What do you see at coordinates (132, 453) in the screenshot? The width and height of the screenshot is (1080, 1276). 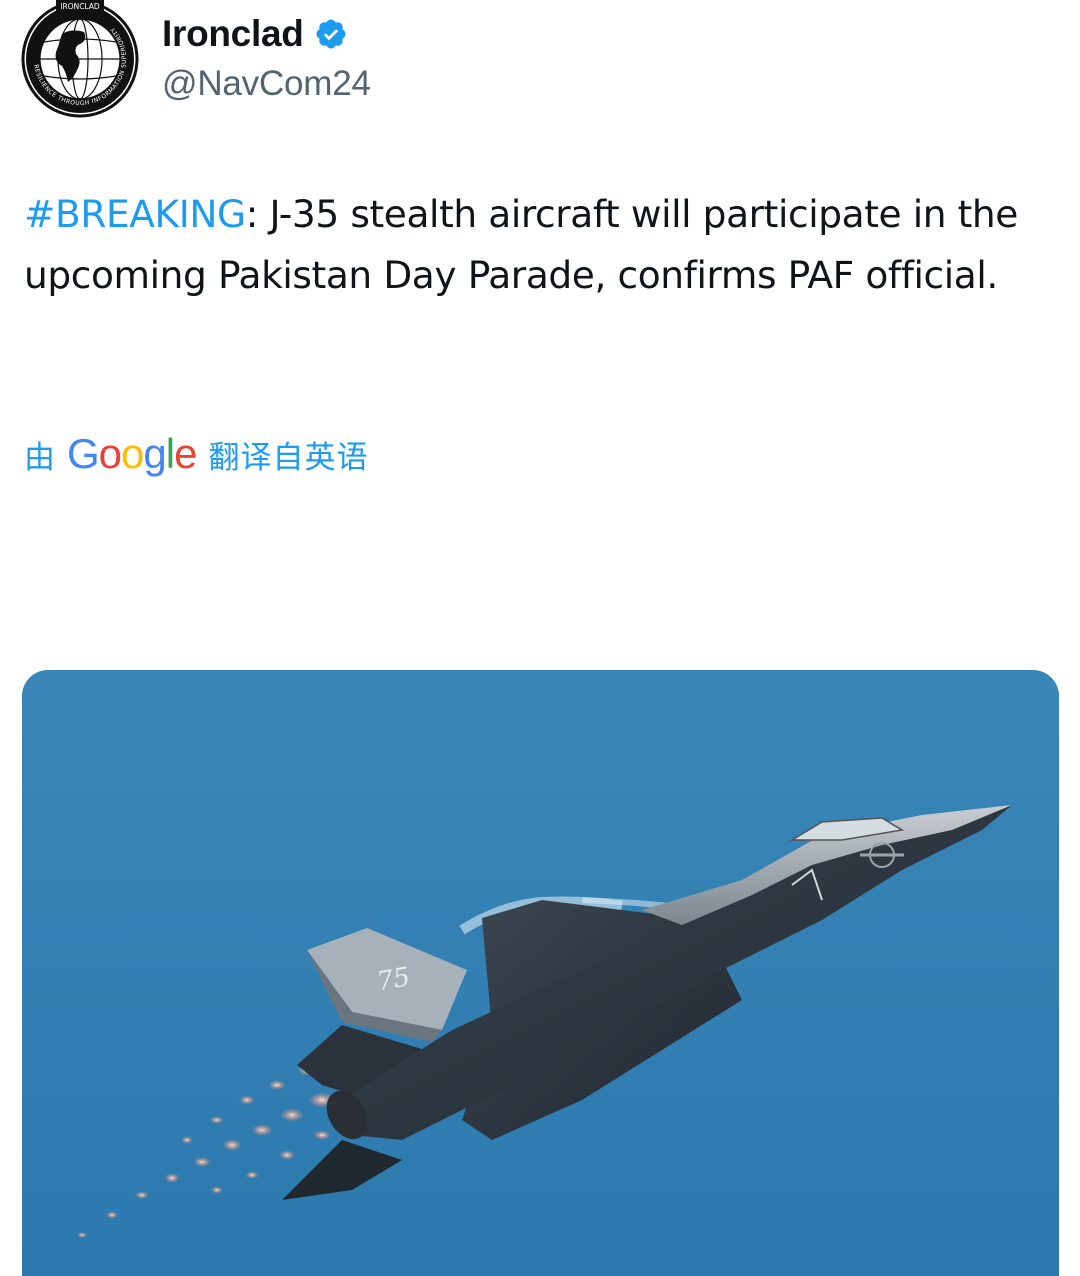 I see `google-logo: Google` at bounding box center [132, 453].